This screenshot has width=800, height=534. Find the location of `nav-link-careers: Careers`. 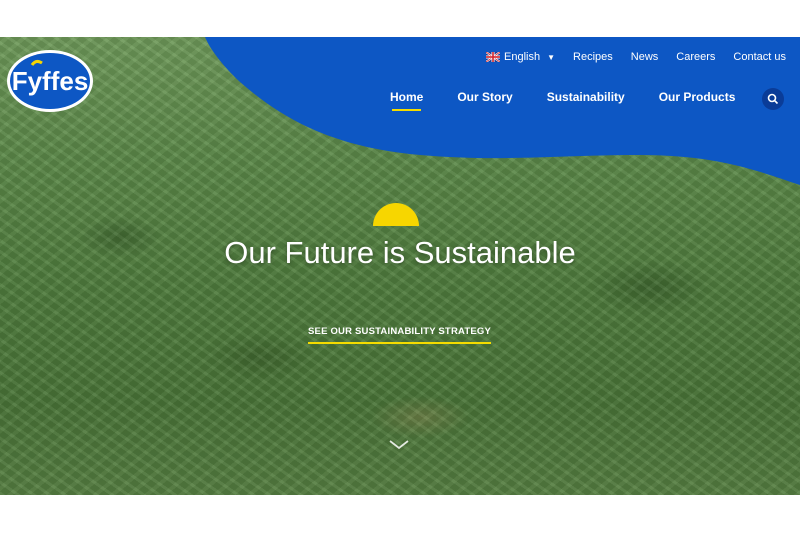

nav-link-careers: Careers is located at coordinates (695, 57).